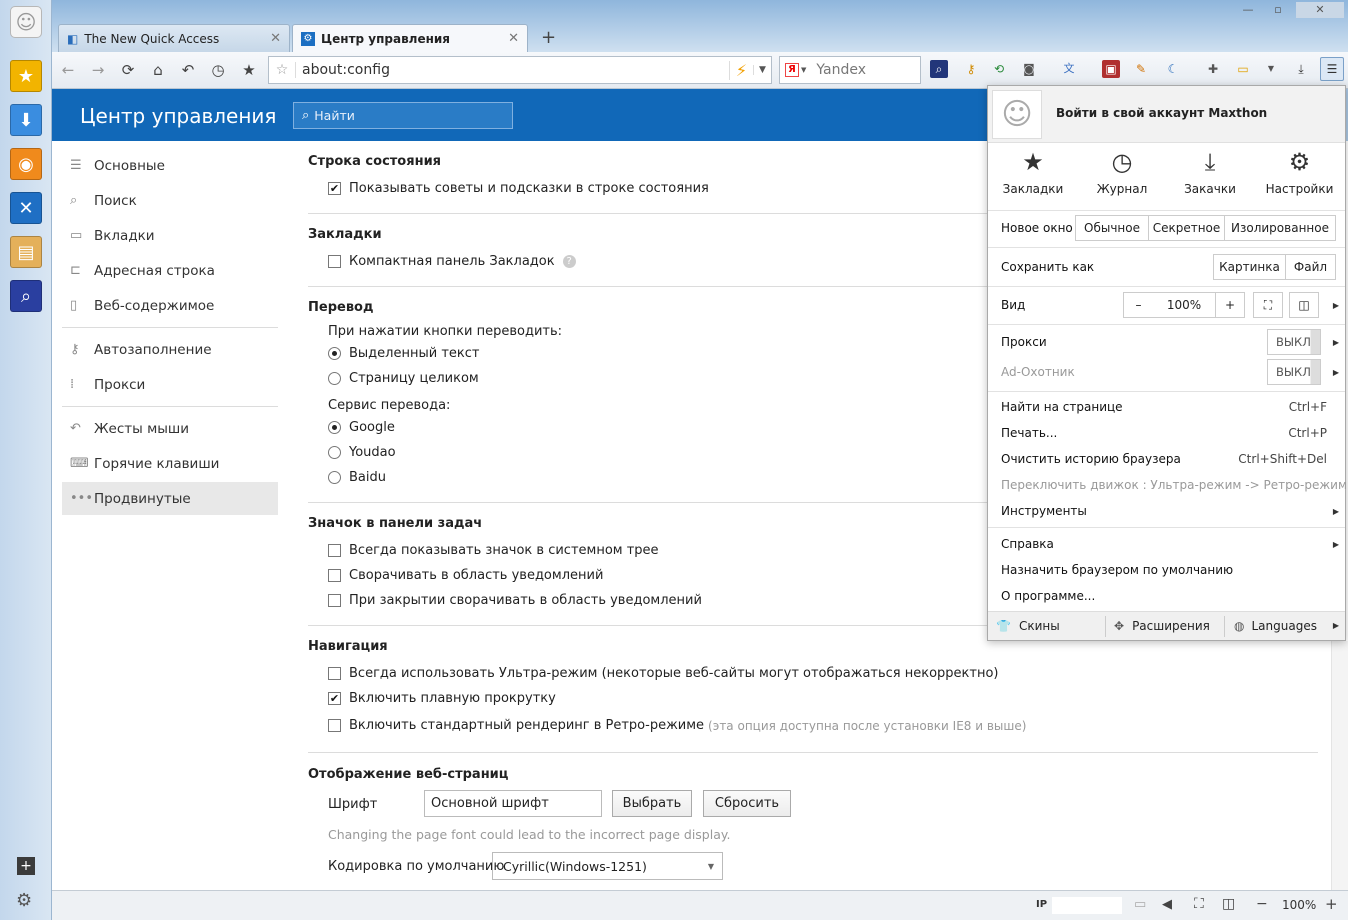  Describe the element at coordinates (26, 866) in the screenshot. I see `add-sidebar-icon: +` at that location.